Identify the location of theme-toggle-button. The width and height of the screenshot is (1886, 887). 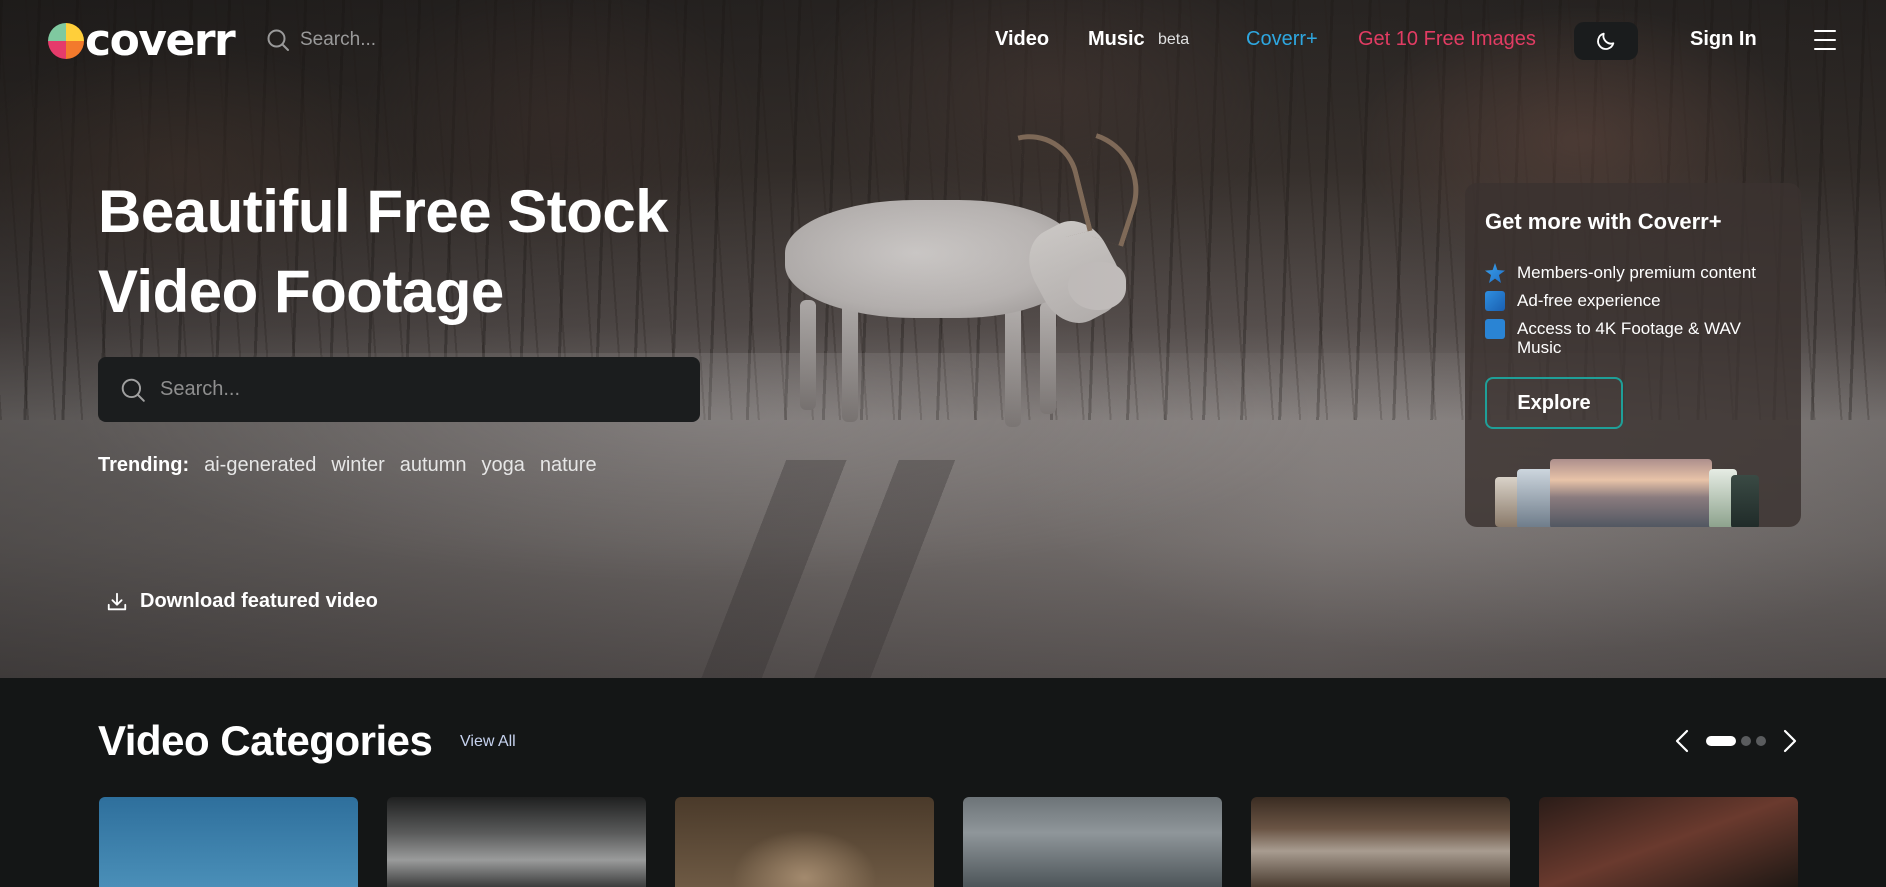
(1606, 41).